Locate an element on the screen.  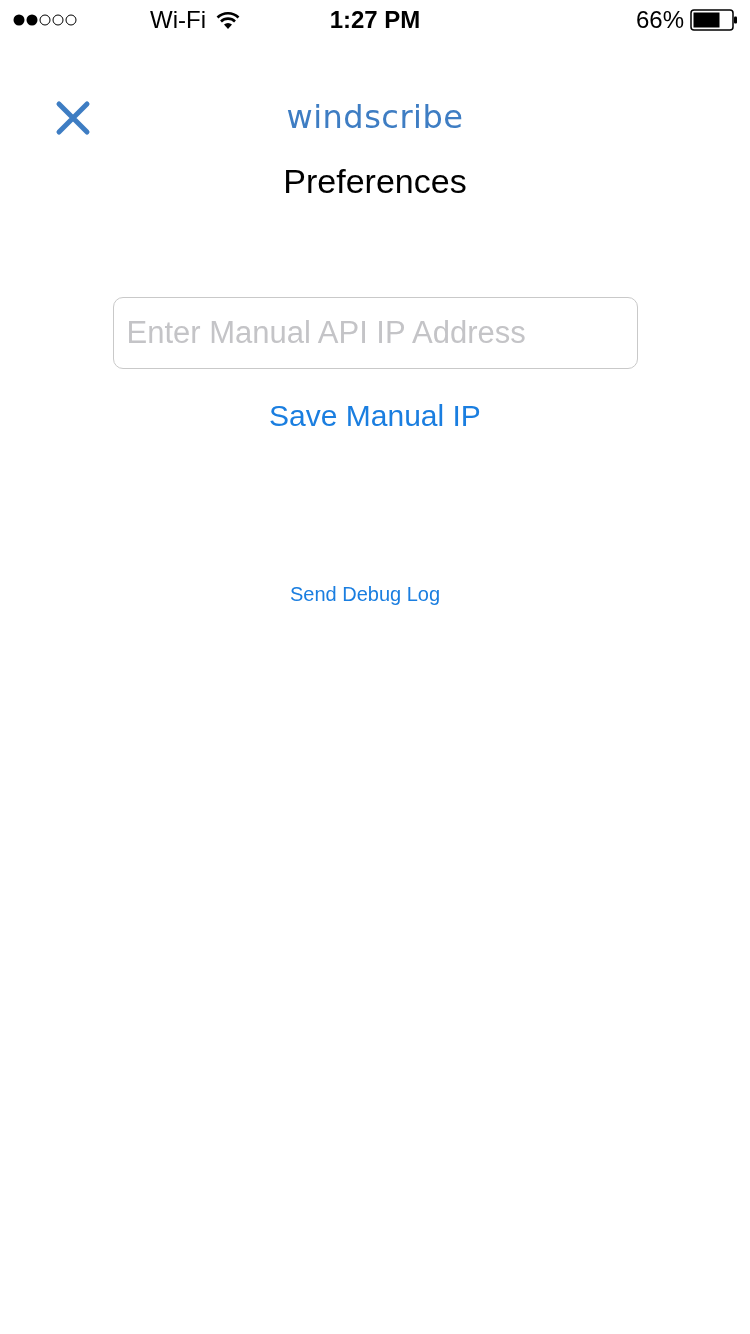
close-icon is located at coordinates (73, 118).